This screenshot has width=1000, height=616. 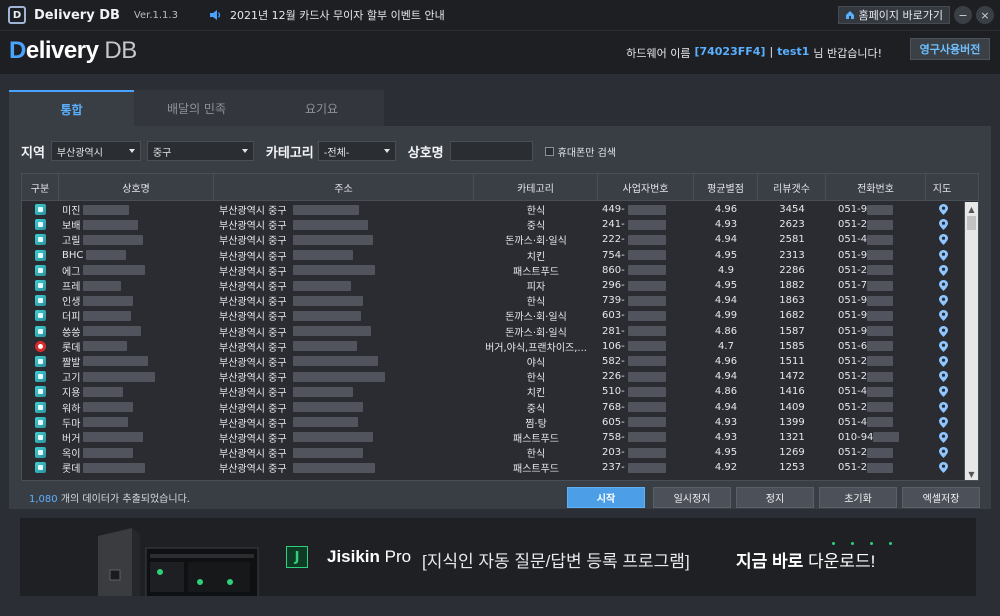 I want to click on cell-name: BHC, so click(x=136, y=255).